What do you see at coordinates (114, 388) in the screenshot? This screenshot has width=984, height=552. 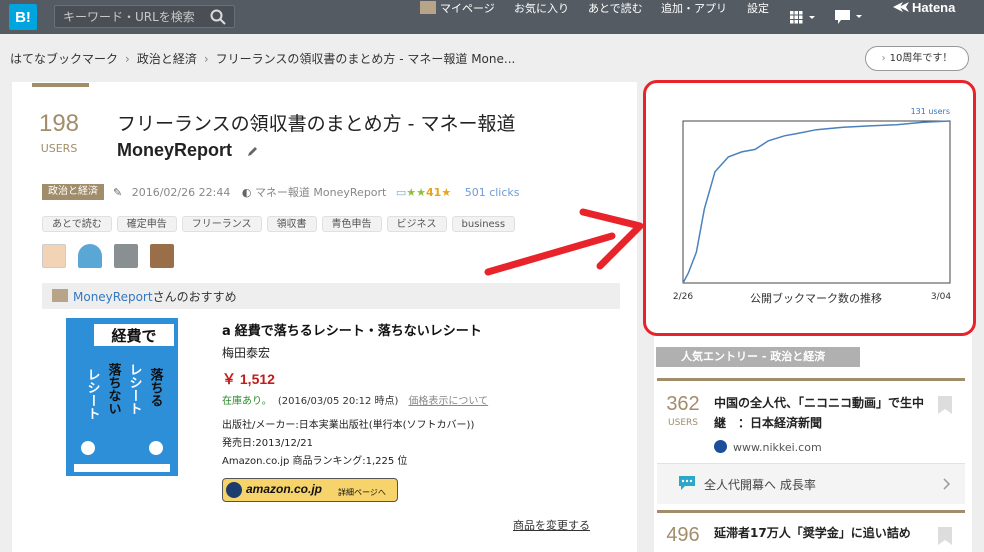 I see `cover-title-4: 落ちない` at bounding box center [114, 388].